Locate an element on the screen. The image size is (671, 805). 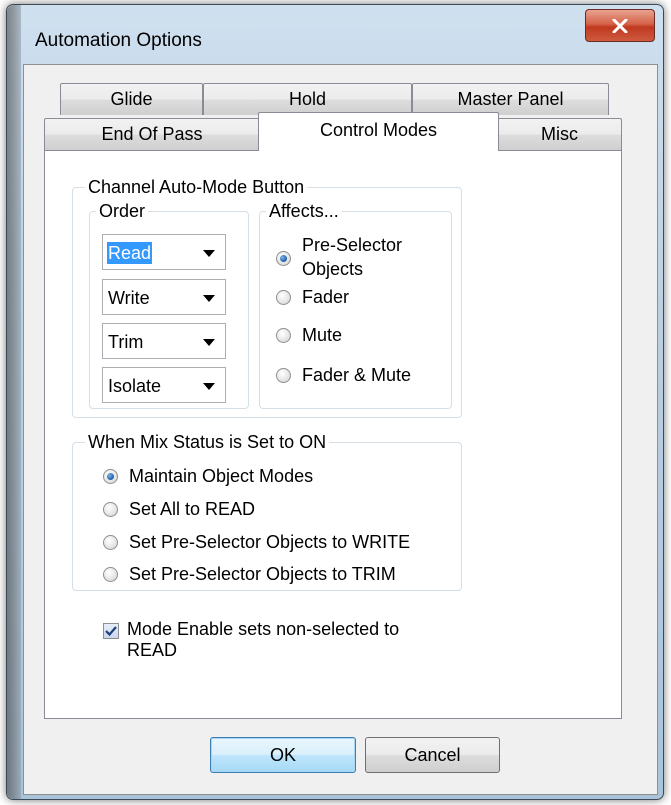
checkbox-label: READ is located at coordinates (152, 650).